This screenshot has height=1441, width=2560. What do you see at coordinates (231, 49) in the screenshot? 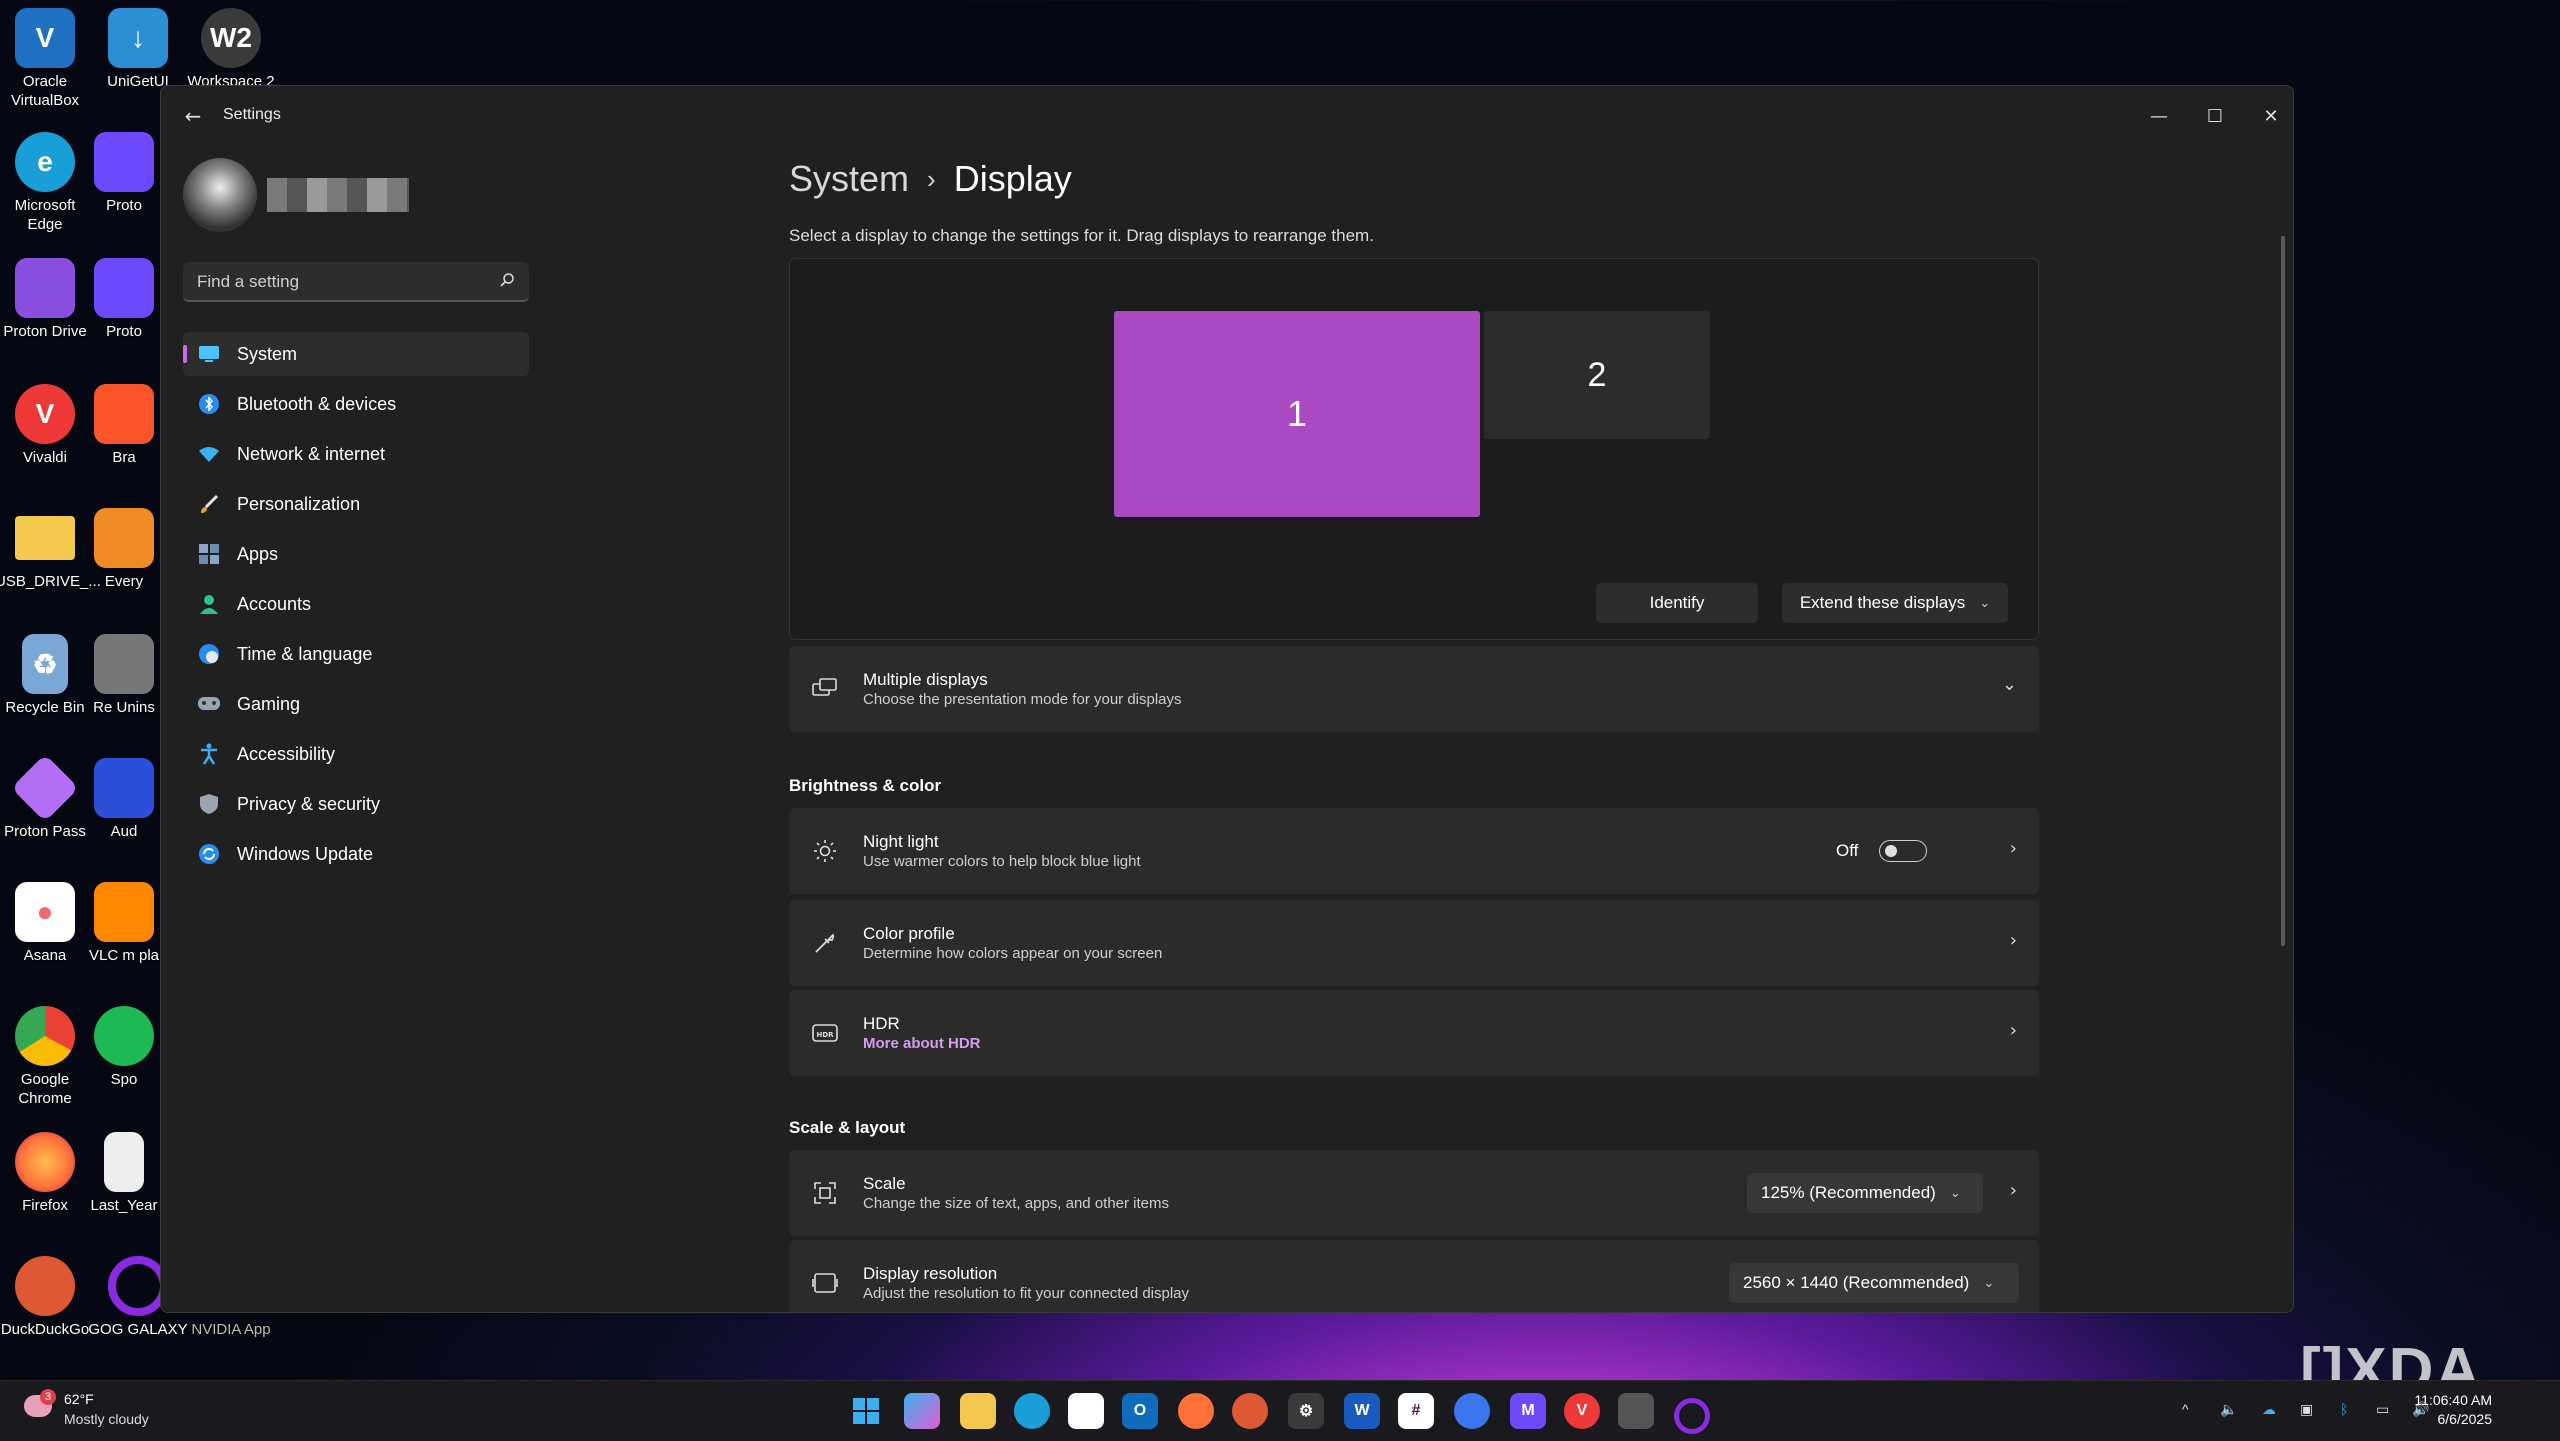
I see `desktop-icon-workspace: W2 Workspace 2` at bounding box center [231, 49].